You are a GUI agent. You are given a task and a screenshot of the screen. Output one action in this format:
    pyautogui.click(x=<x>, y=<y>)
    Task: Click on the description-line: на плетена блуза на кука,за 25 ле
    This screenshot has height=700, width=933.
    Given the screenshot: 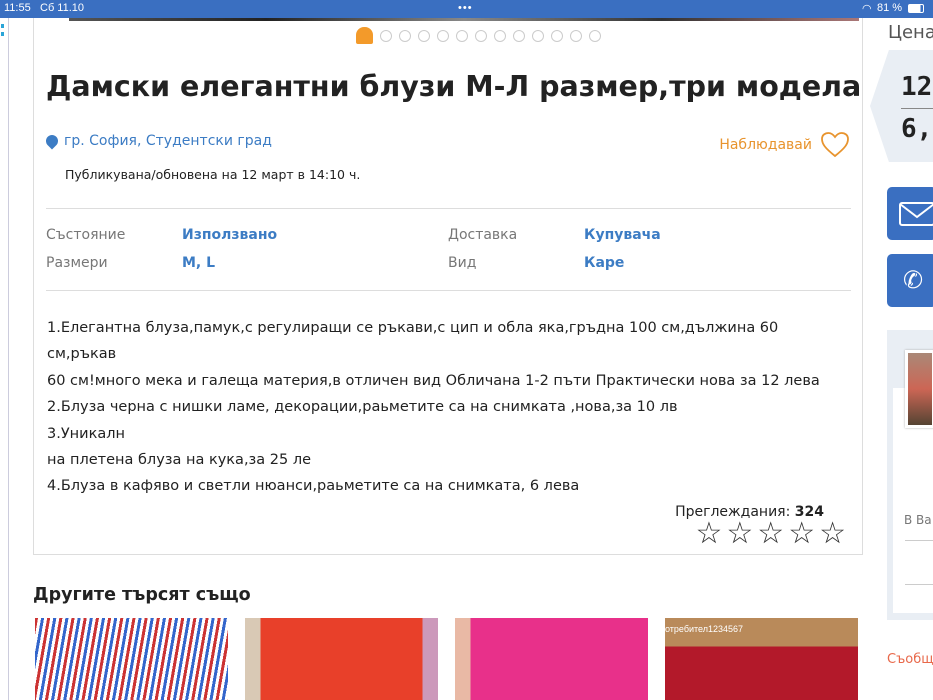 What is the action you would take?
    pyautogui.click(x=179, y=460)
    